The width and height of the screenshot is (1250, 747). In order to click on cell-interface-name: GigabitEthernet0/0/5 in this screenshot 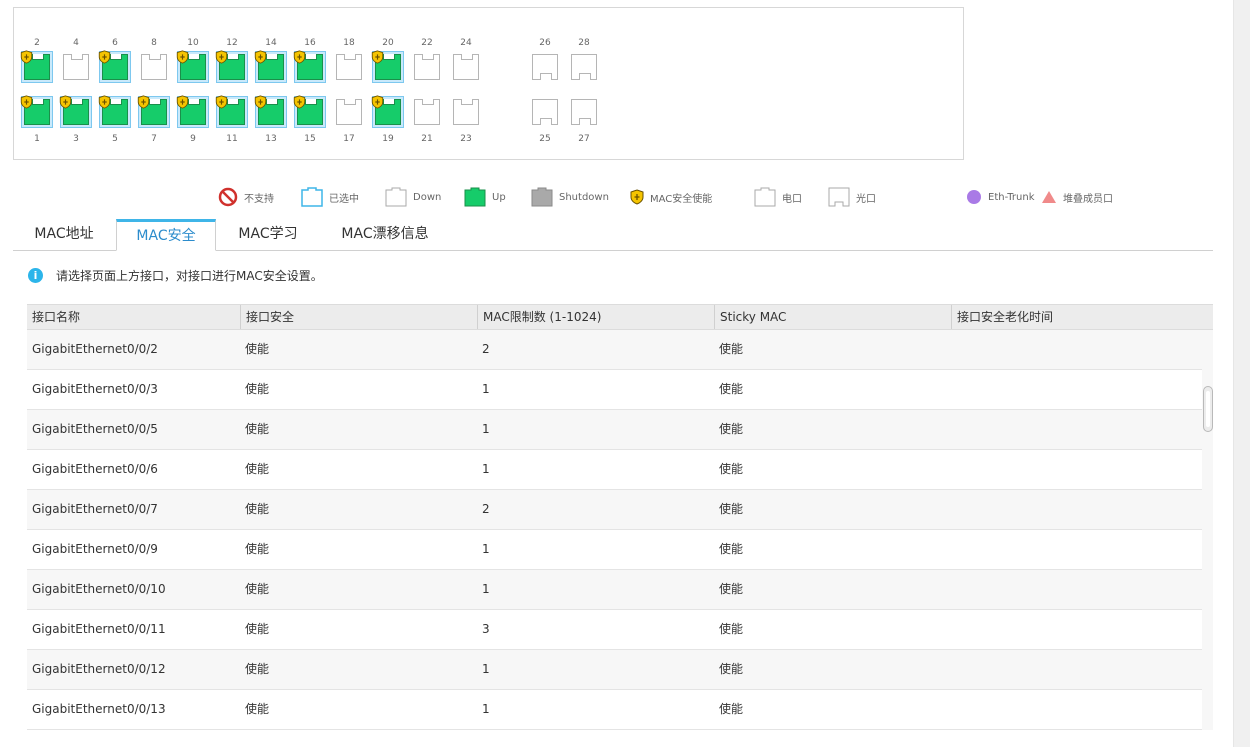, I will do `click(95, 429)`.